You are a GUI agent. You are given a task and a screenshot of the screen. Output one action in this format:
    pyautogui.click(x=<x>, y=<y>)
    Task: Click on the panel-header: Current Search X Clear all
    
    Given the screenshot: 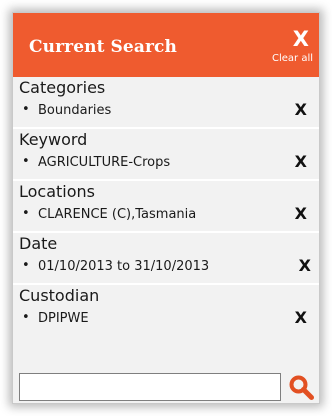 What is the action you would take?
    pyautogui.click(x=166, y=45)
    